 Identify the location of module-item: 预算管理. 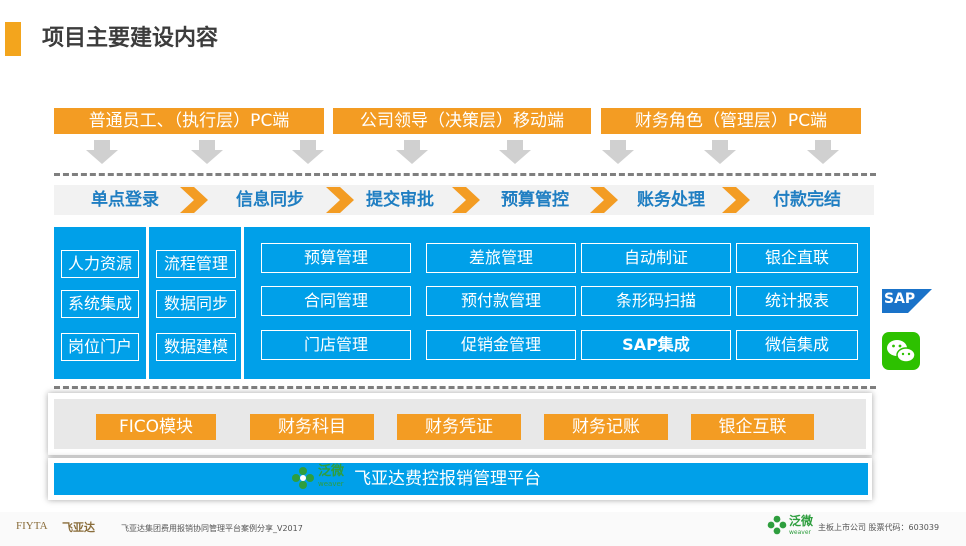
(336, 258).